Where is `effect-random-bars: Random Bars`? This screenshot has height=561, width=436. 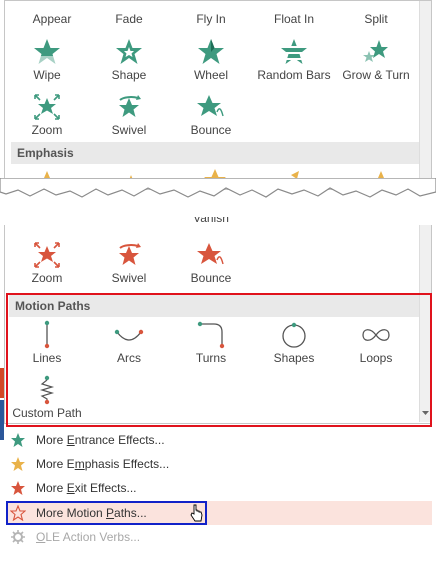 effect-random-bars: Random Bars is located at coordinates (294, 59).